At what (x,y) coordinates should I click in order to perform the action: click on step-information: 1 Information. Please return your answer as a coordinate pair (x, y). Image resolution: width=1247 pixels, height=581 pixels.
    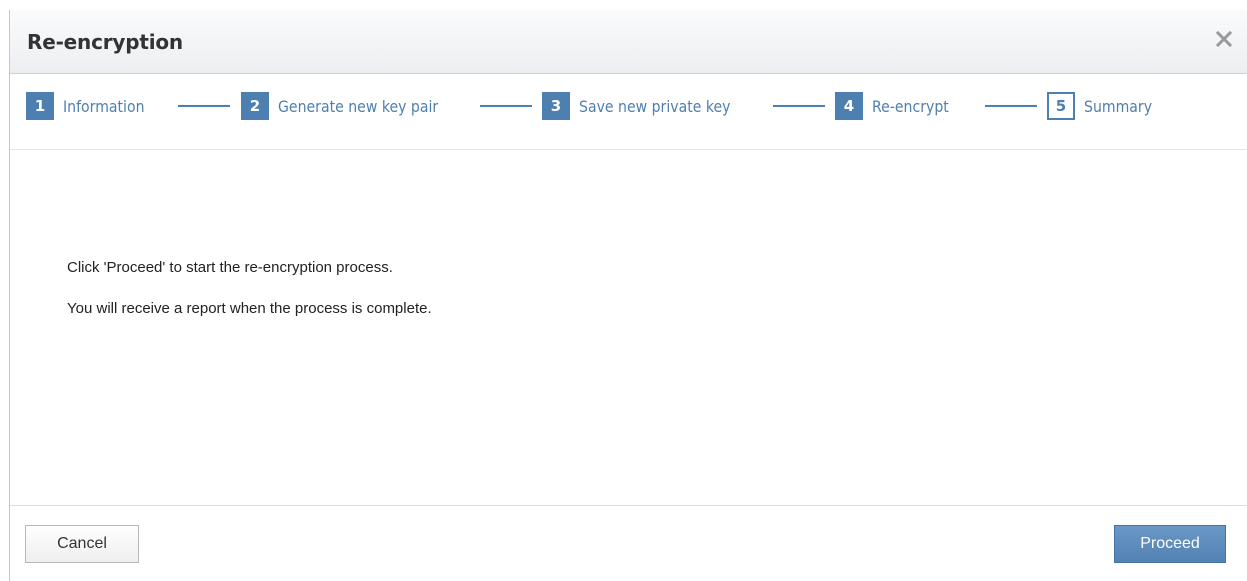
    Looking at the image, I should click on (91, 106).